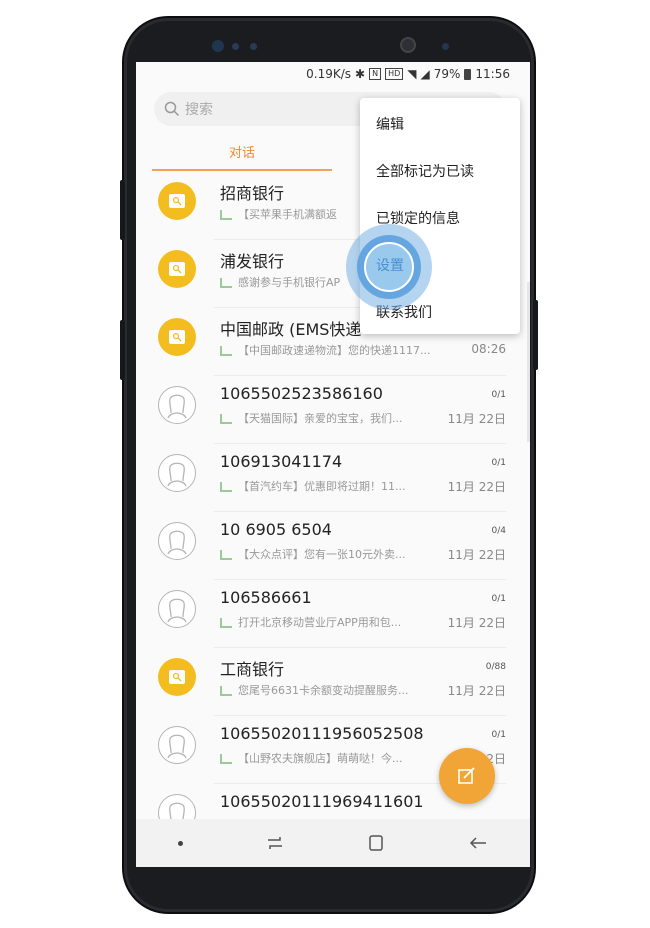  Describe the element at coordinates (291, 329) in the screenshot. I see `conversation-name: 中国邮政 (EMS快递` at that location.